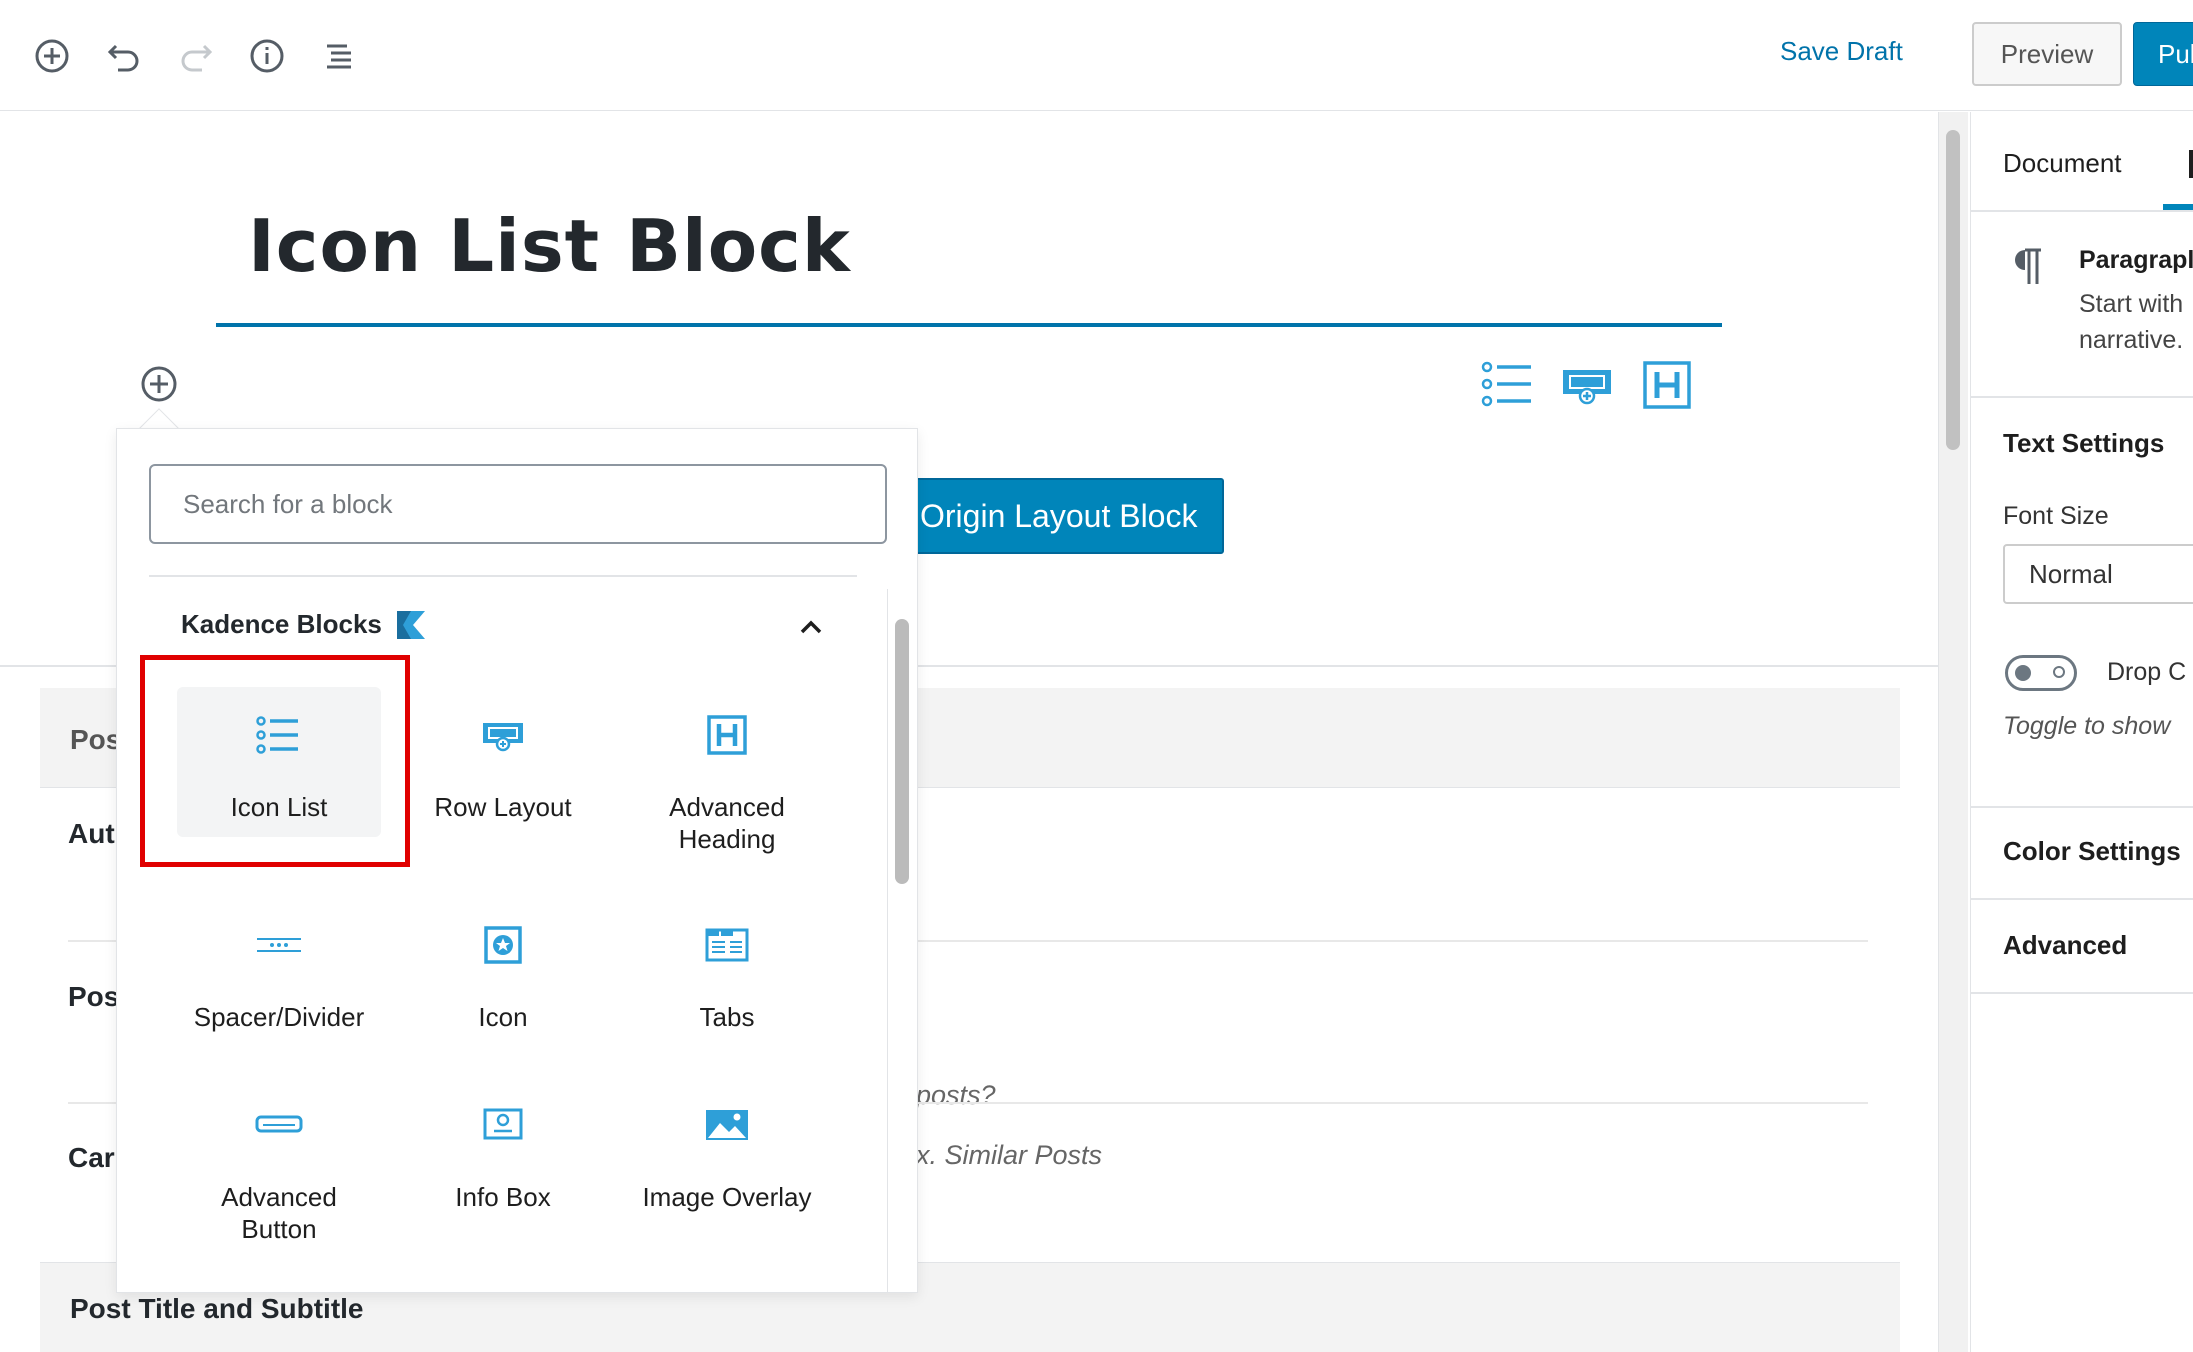 Image resolution: width=2193 pixels, height=1352 pixels. What do you see at coordinates (217, 1308) in the screenshot?
I see `post-title-subtitle-label: Post Title and Subtitle` at bounding box center [217, 1308].